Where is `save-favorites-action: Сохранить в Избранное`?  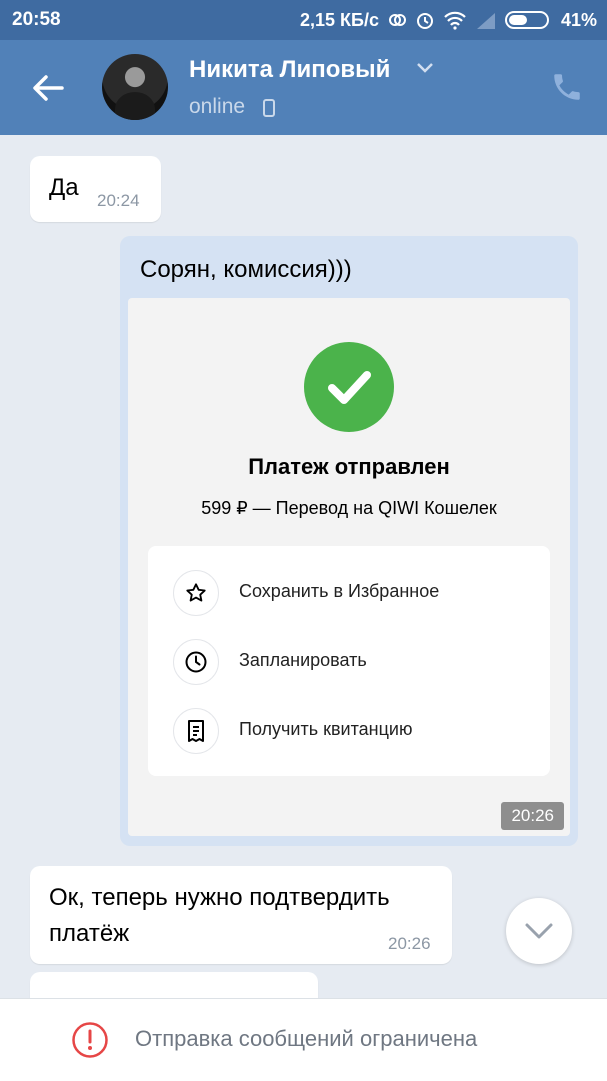
save-favorites-action: Сохранить в Избранное is located at coordinates (349, 594).